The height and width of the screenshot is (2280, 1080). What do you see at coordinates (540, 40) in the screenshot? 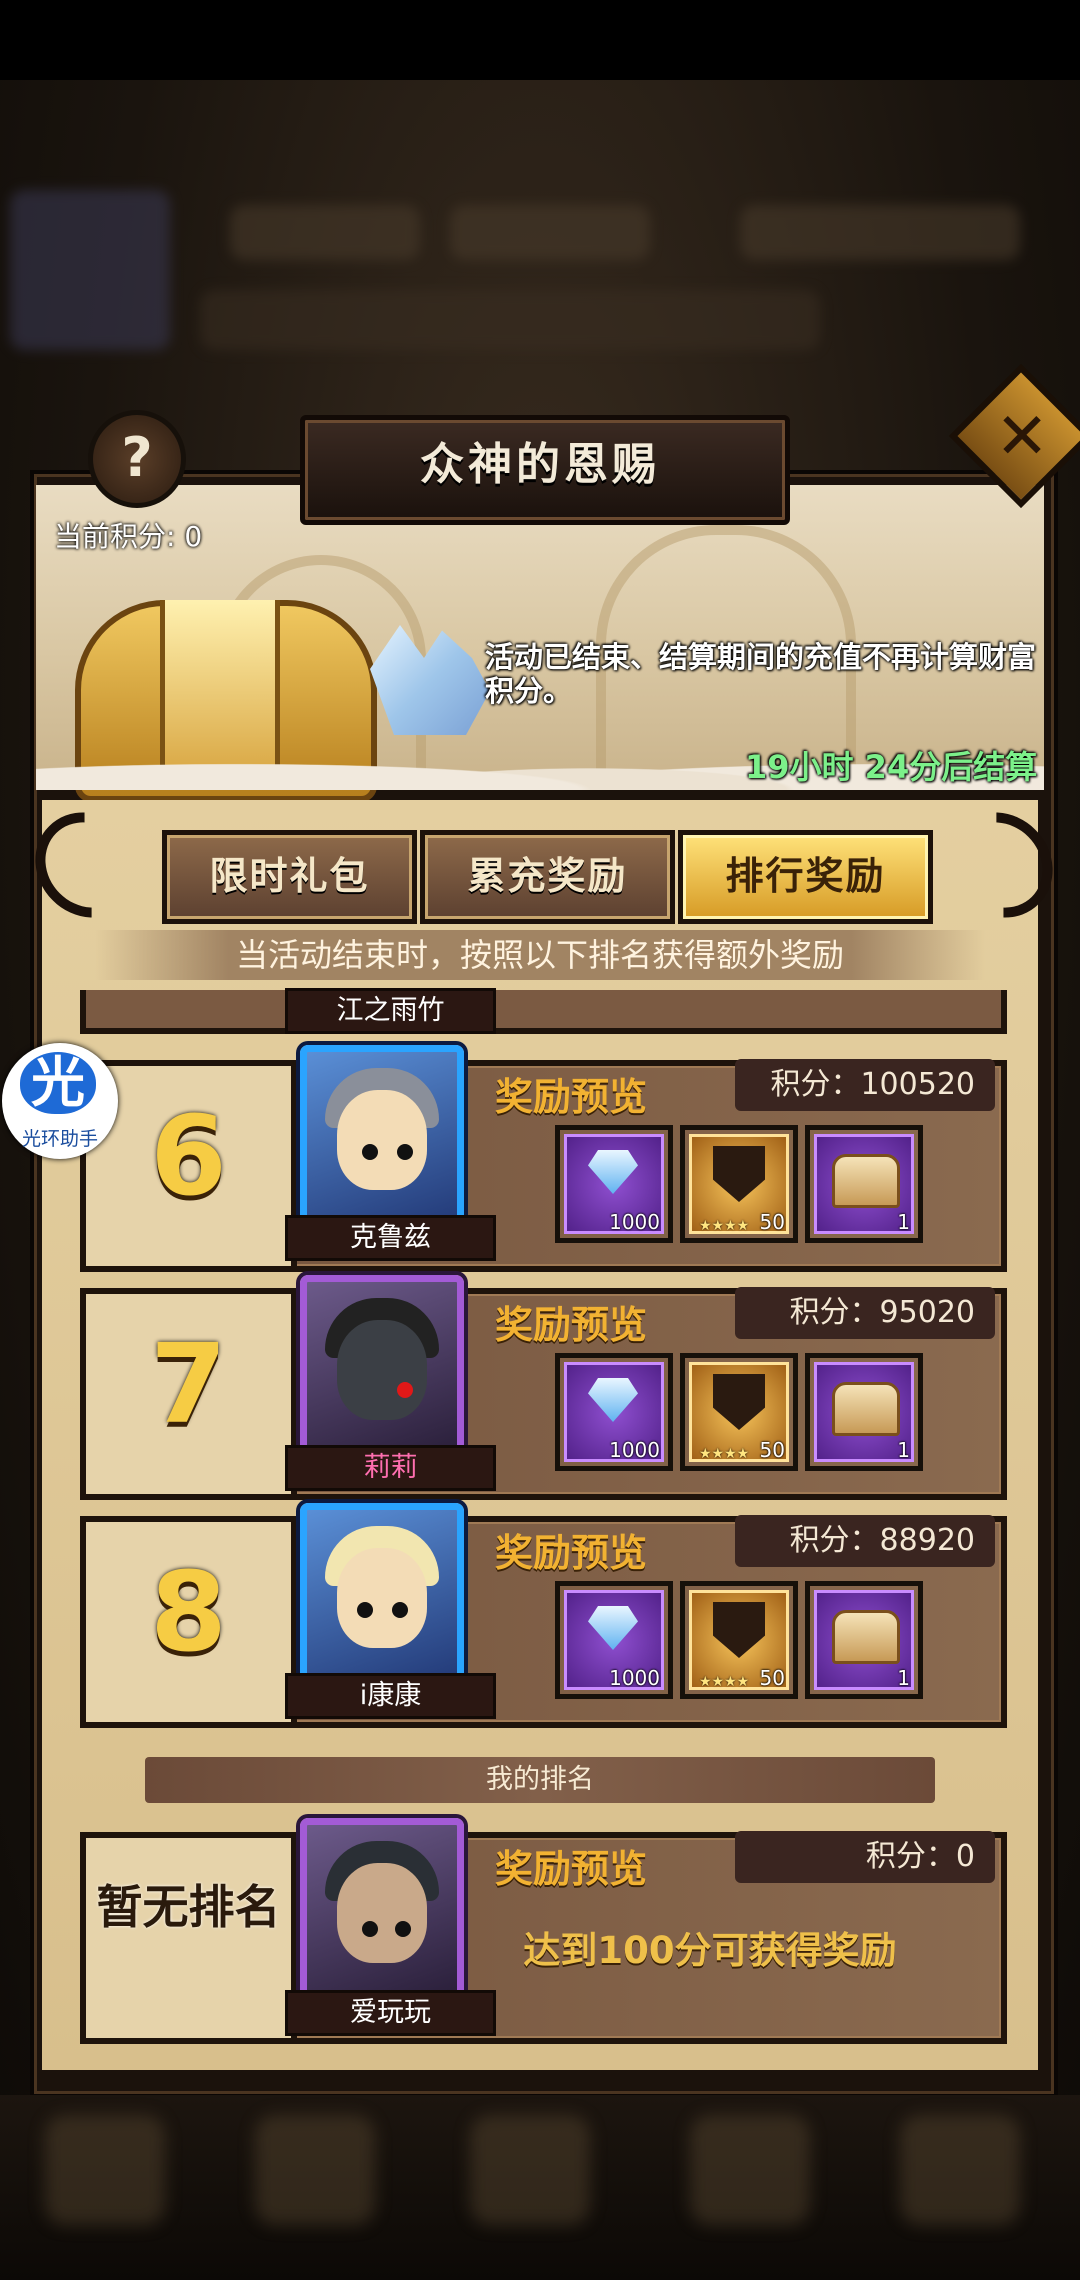
I see `status-bar` at bounding box center [540, 40].